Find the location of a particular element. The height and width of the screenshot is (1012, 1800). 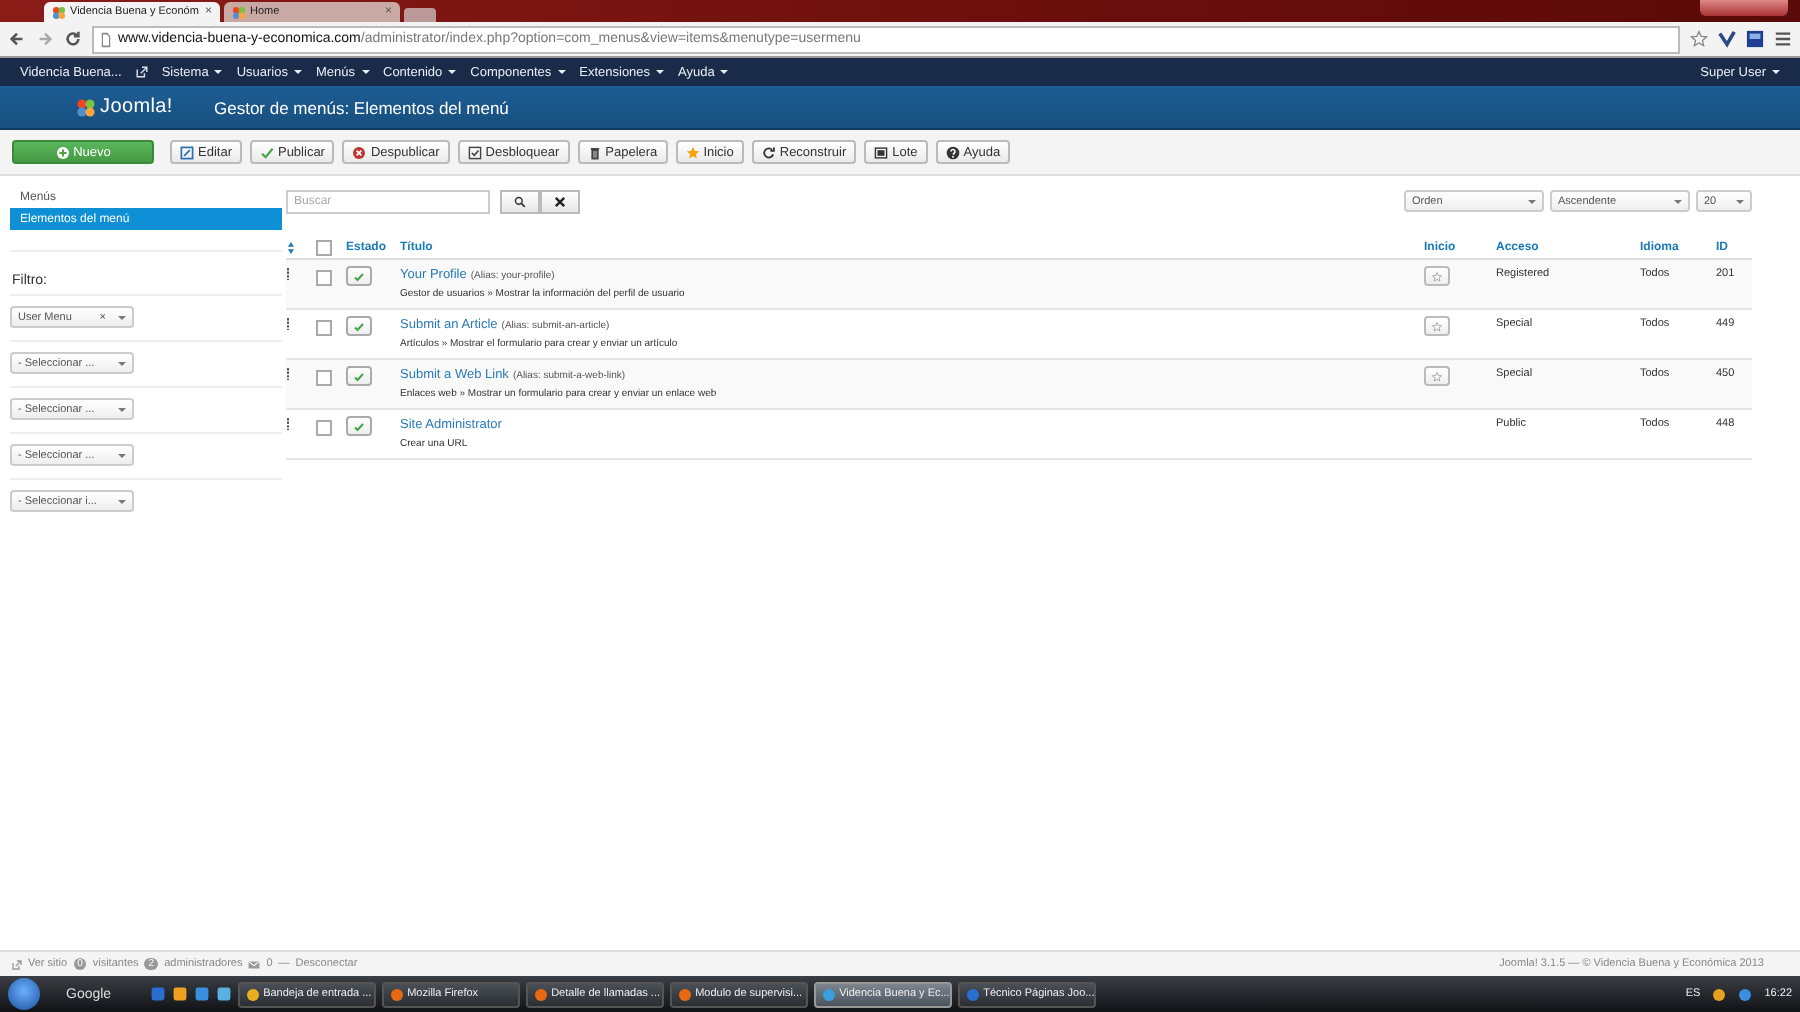

close-icon is located at coordinates (560, 201).